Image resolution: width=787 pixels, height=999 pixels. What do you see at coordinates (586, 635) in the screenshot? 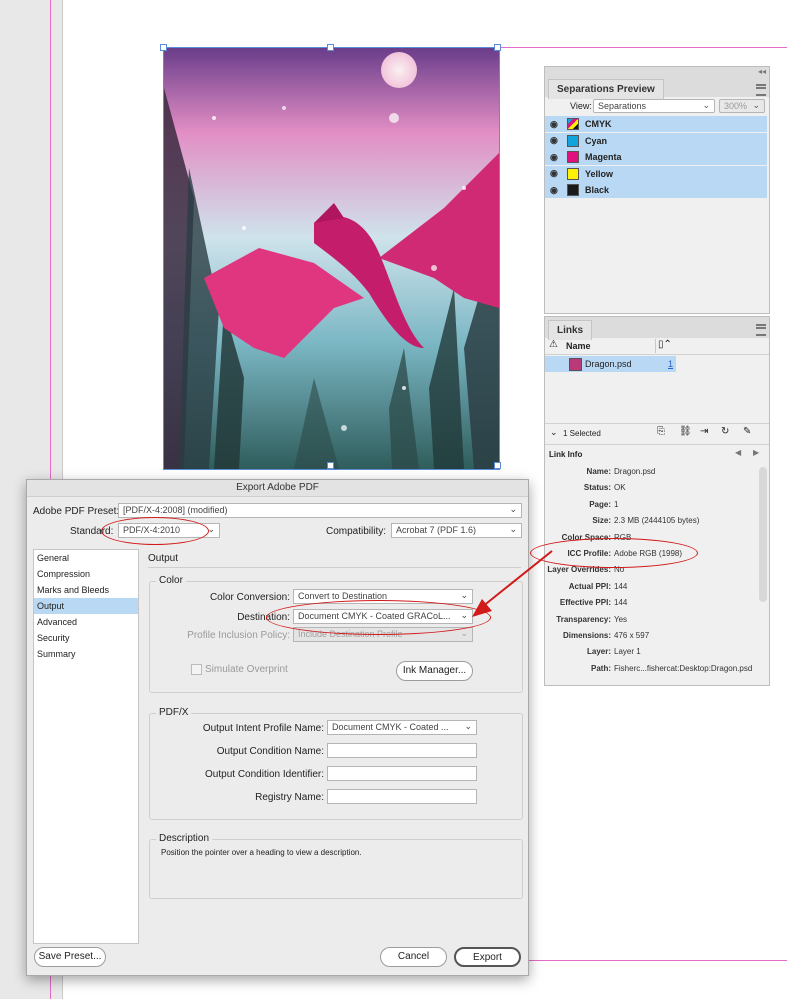
I see `info-key: Dimensions:` at bounding box center [586, 635].